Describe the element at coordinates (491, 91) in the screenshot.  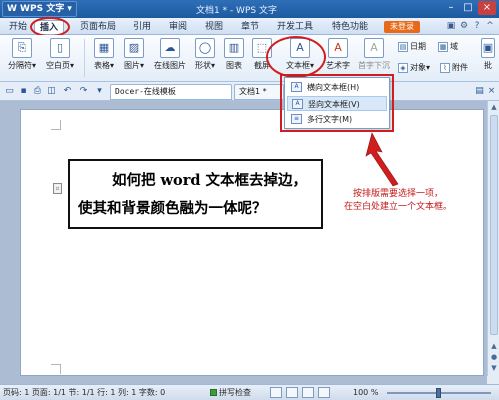
I see `tab-close-icon: ×` at that location.